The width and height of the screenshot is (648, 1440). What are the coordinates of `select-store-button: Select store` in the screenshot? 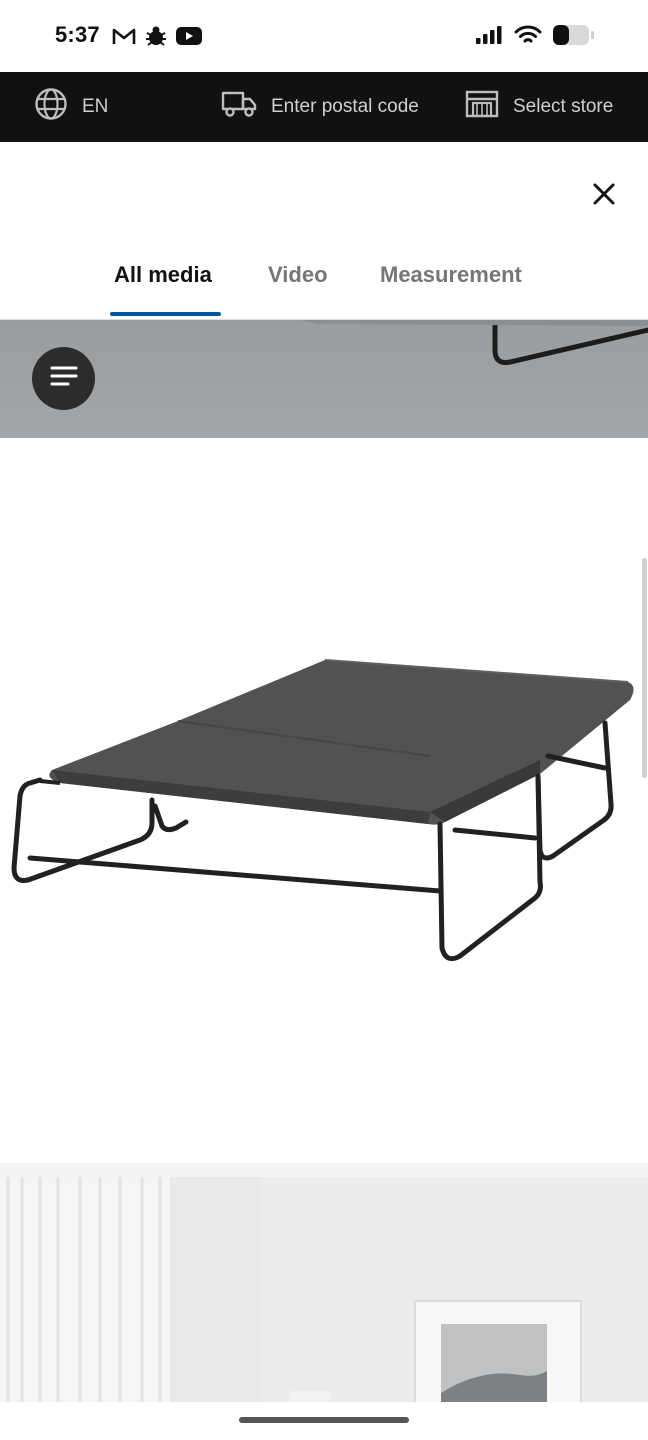 It's located at (539, 107).